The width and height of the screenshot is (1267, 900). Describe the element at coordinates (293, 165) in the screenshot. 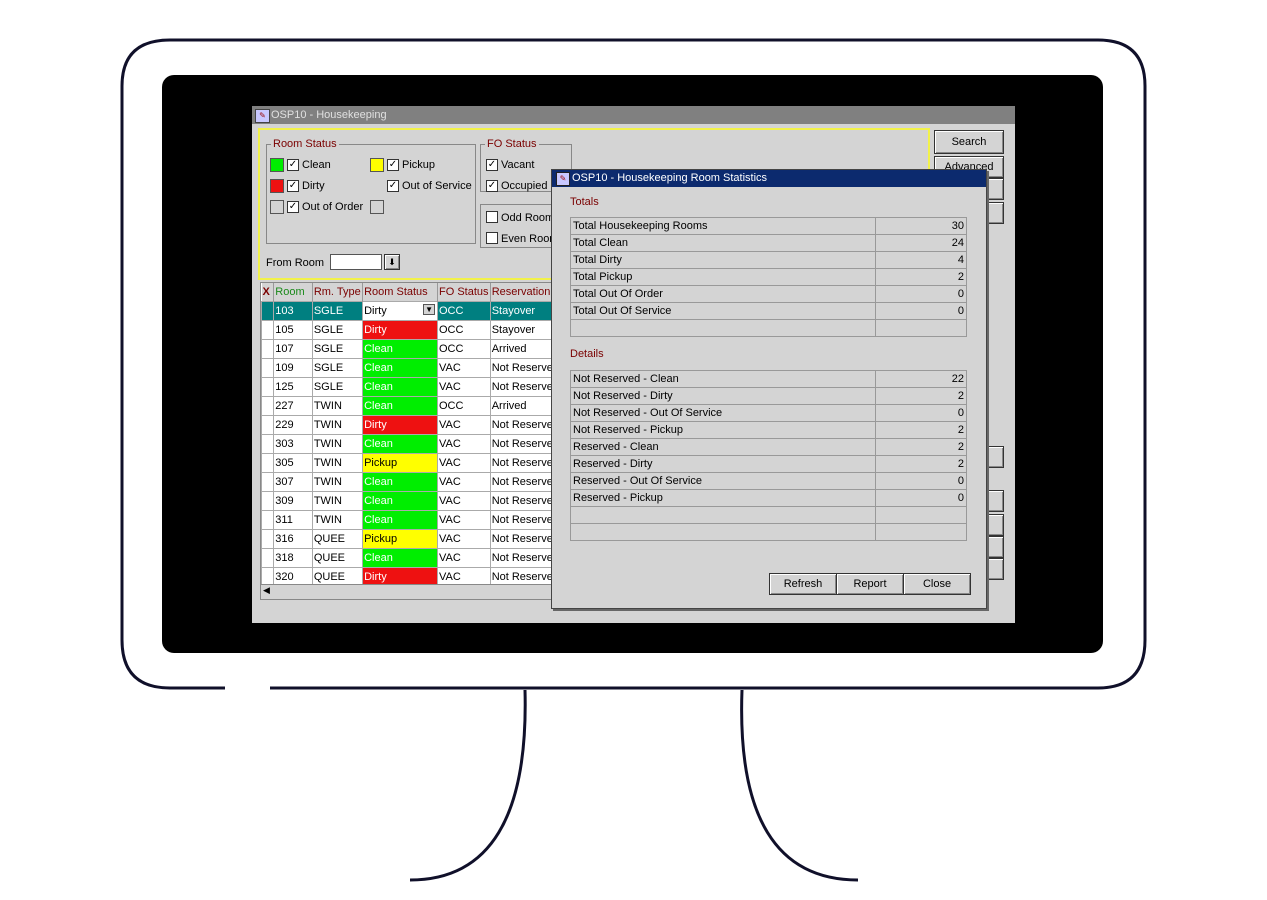

I see `clean-checkbox: ✓` at that location.